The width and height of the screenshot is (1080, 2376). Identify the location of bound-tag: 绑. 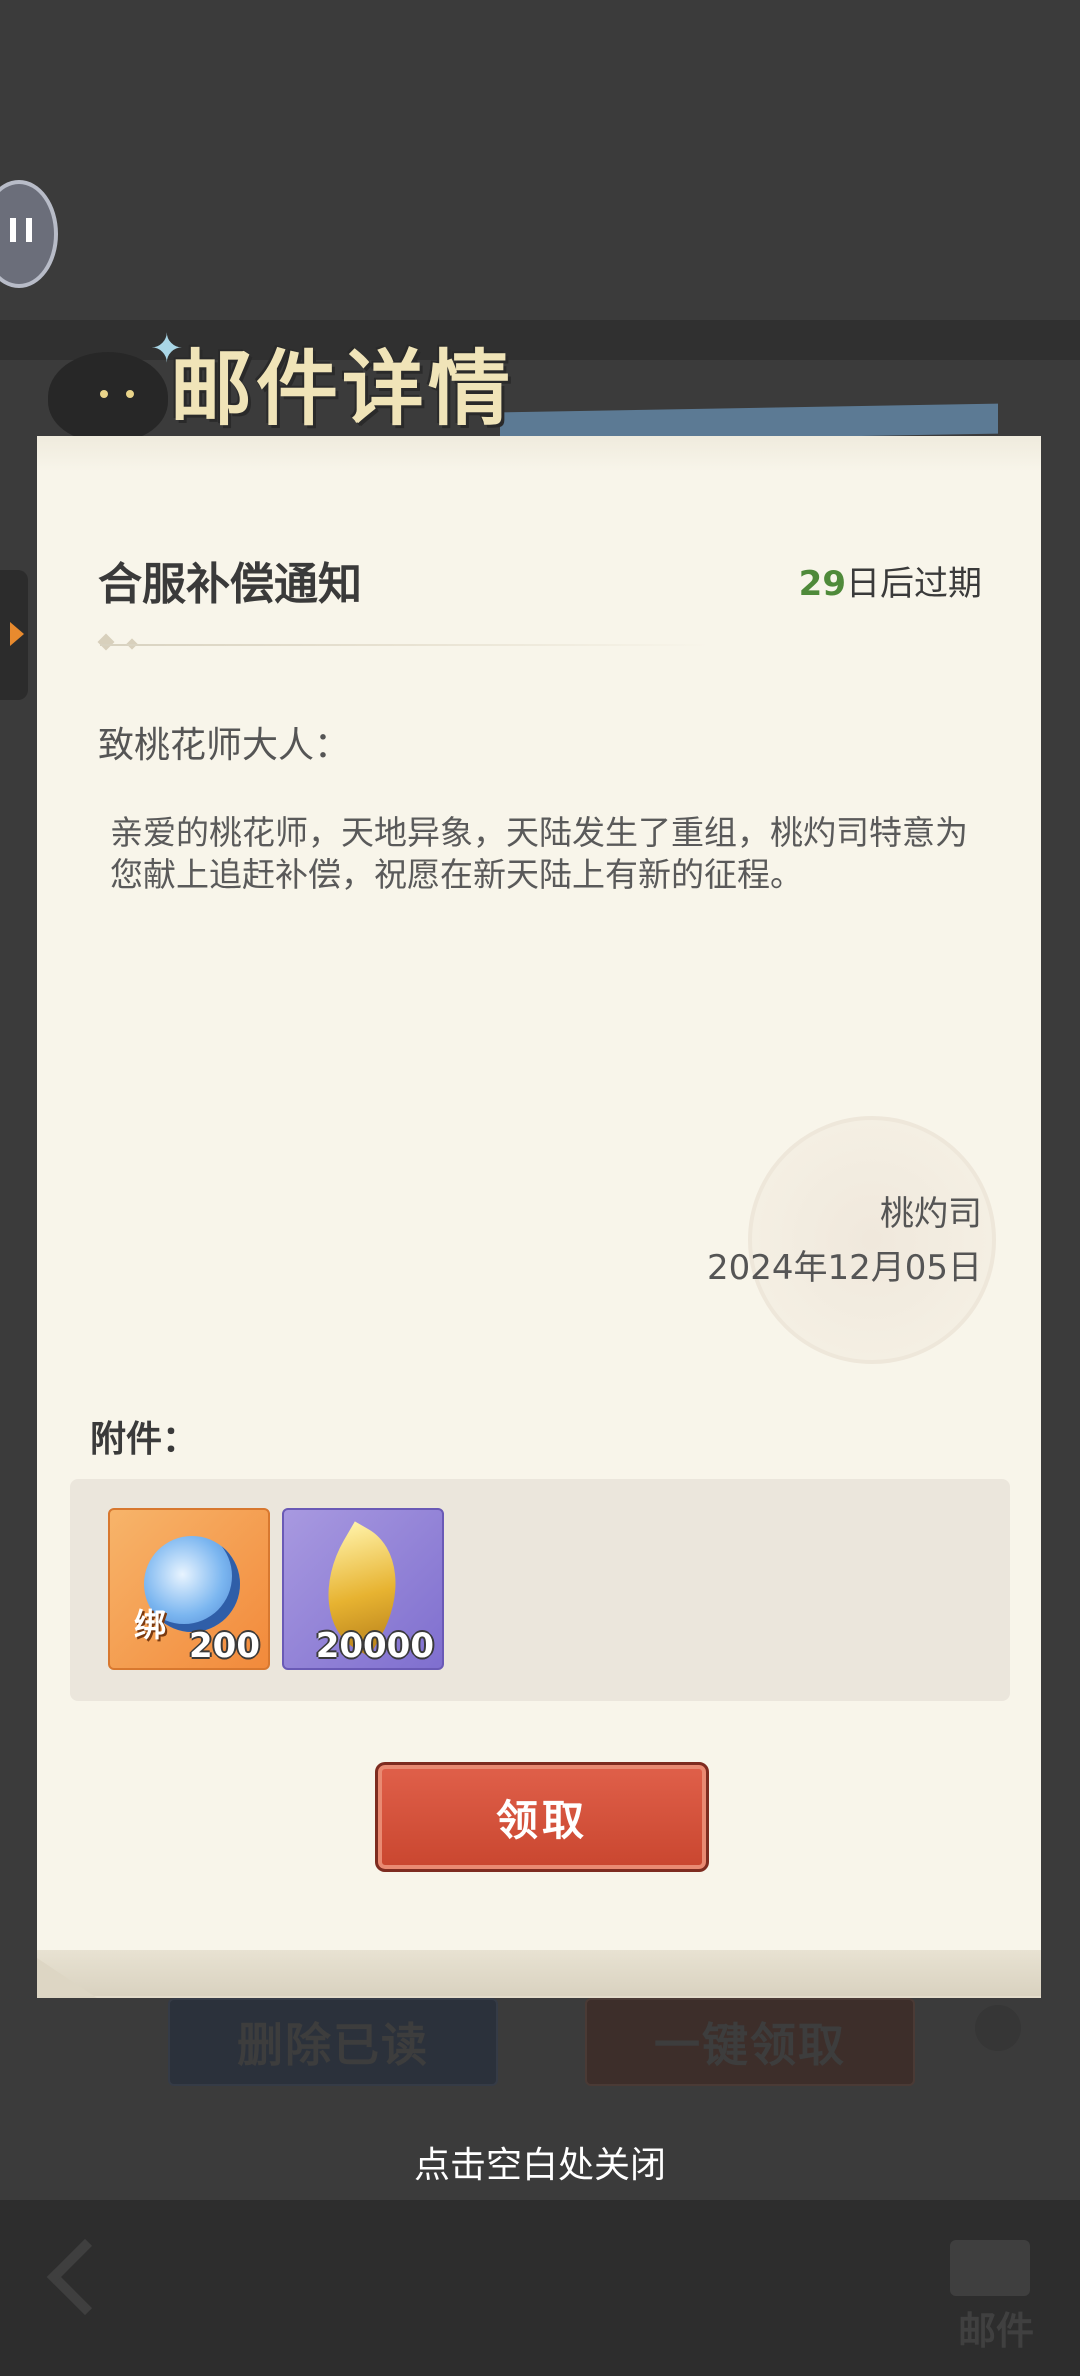
(150, 1625).